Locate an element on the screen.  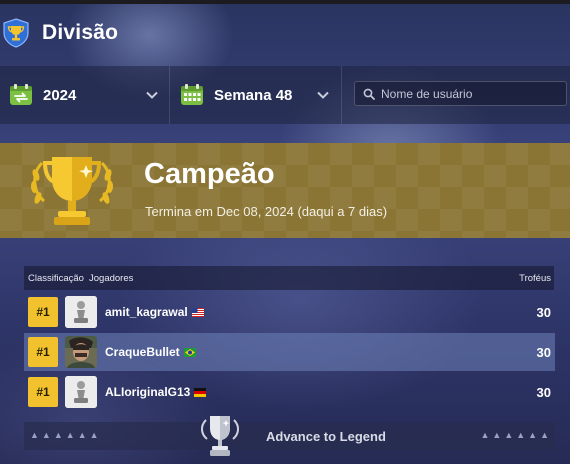
leaderboard-header: Classificação Jogadores Troféus is located at coordinates (289, 278).